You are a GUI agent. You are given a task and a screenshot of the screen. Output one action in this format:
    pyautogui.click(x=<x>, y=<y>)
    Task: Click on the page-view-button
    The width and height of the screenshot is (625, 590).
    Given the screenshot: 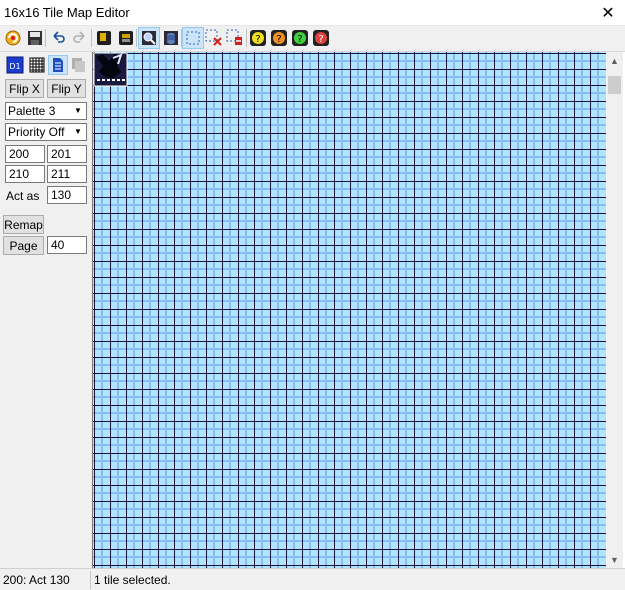 What is the action you would take?
    pyautogui.click(x=58, y=65)
    